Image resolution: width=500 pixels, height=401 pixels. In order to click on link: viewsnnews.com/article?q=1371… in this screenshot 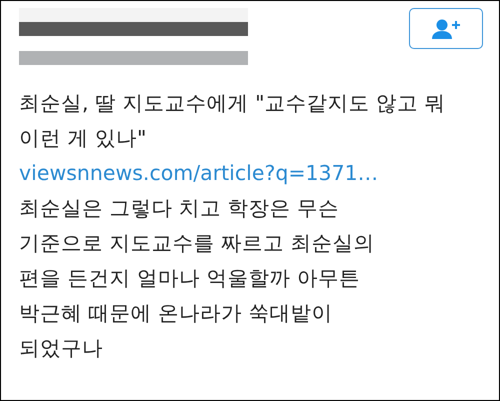, I will do `click(198, 173)`.